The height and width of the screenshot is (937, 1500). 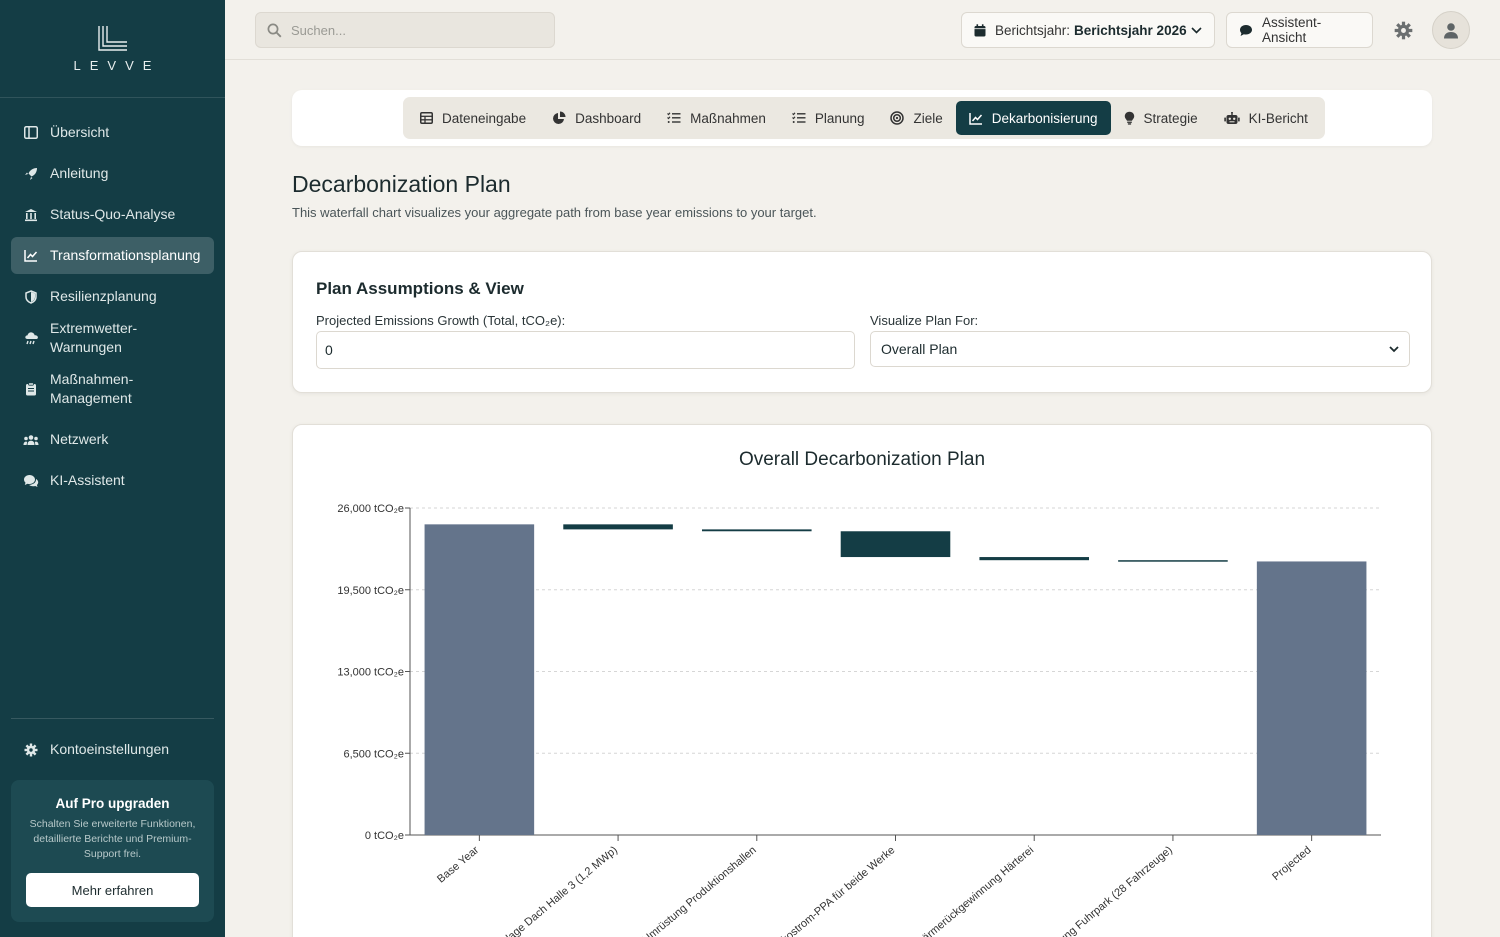 What do you see at coordinates (1129, 118) in the screenshot?
I see `lightbulb-icon` at bounding box center [1129, 118].